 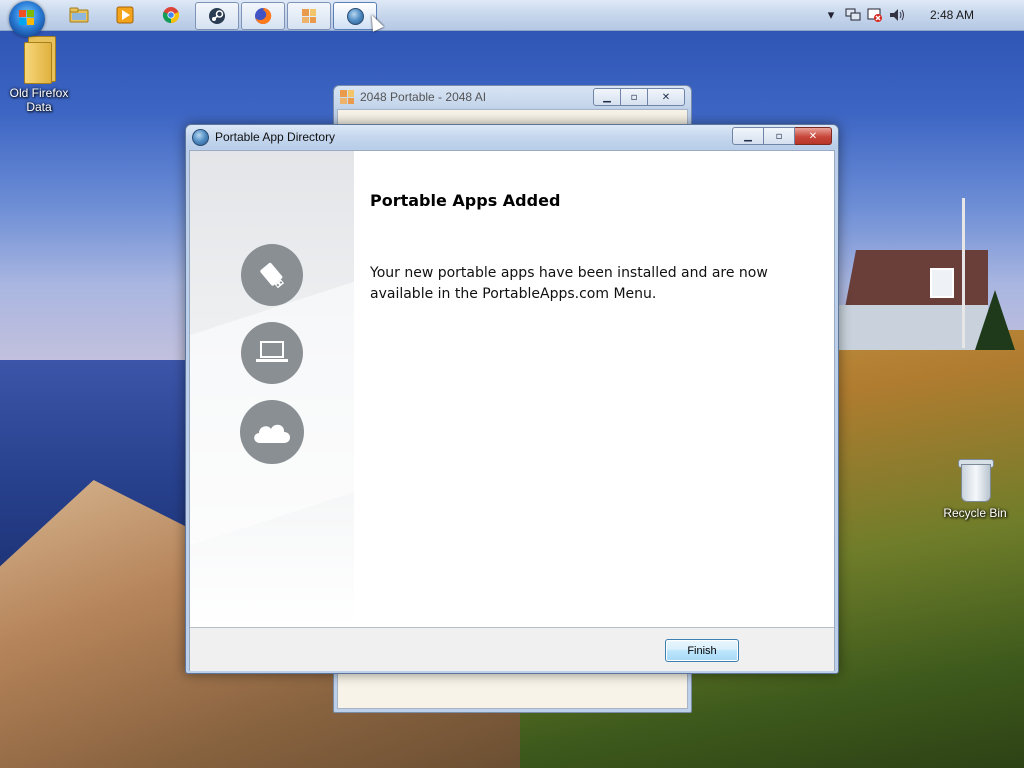 I want to click on desktop-icon-recycle-bin: Recycle Bin, so click(x=975, y=489).